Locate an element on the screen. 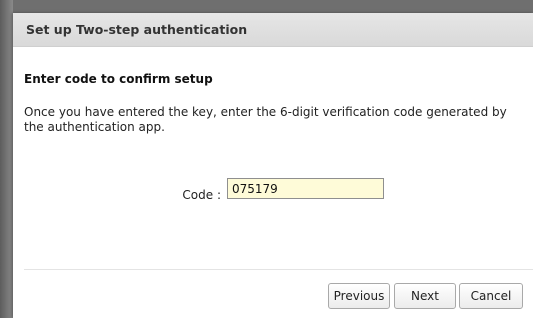 Image resolution: width=533 pixels, height=318 pixels. cancel-button: Cancel is located at coordinates (491, 296).